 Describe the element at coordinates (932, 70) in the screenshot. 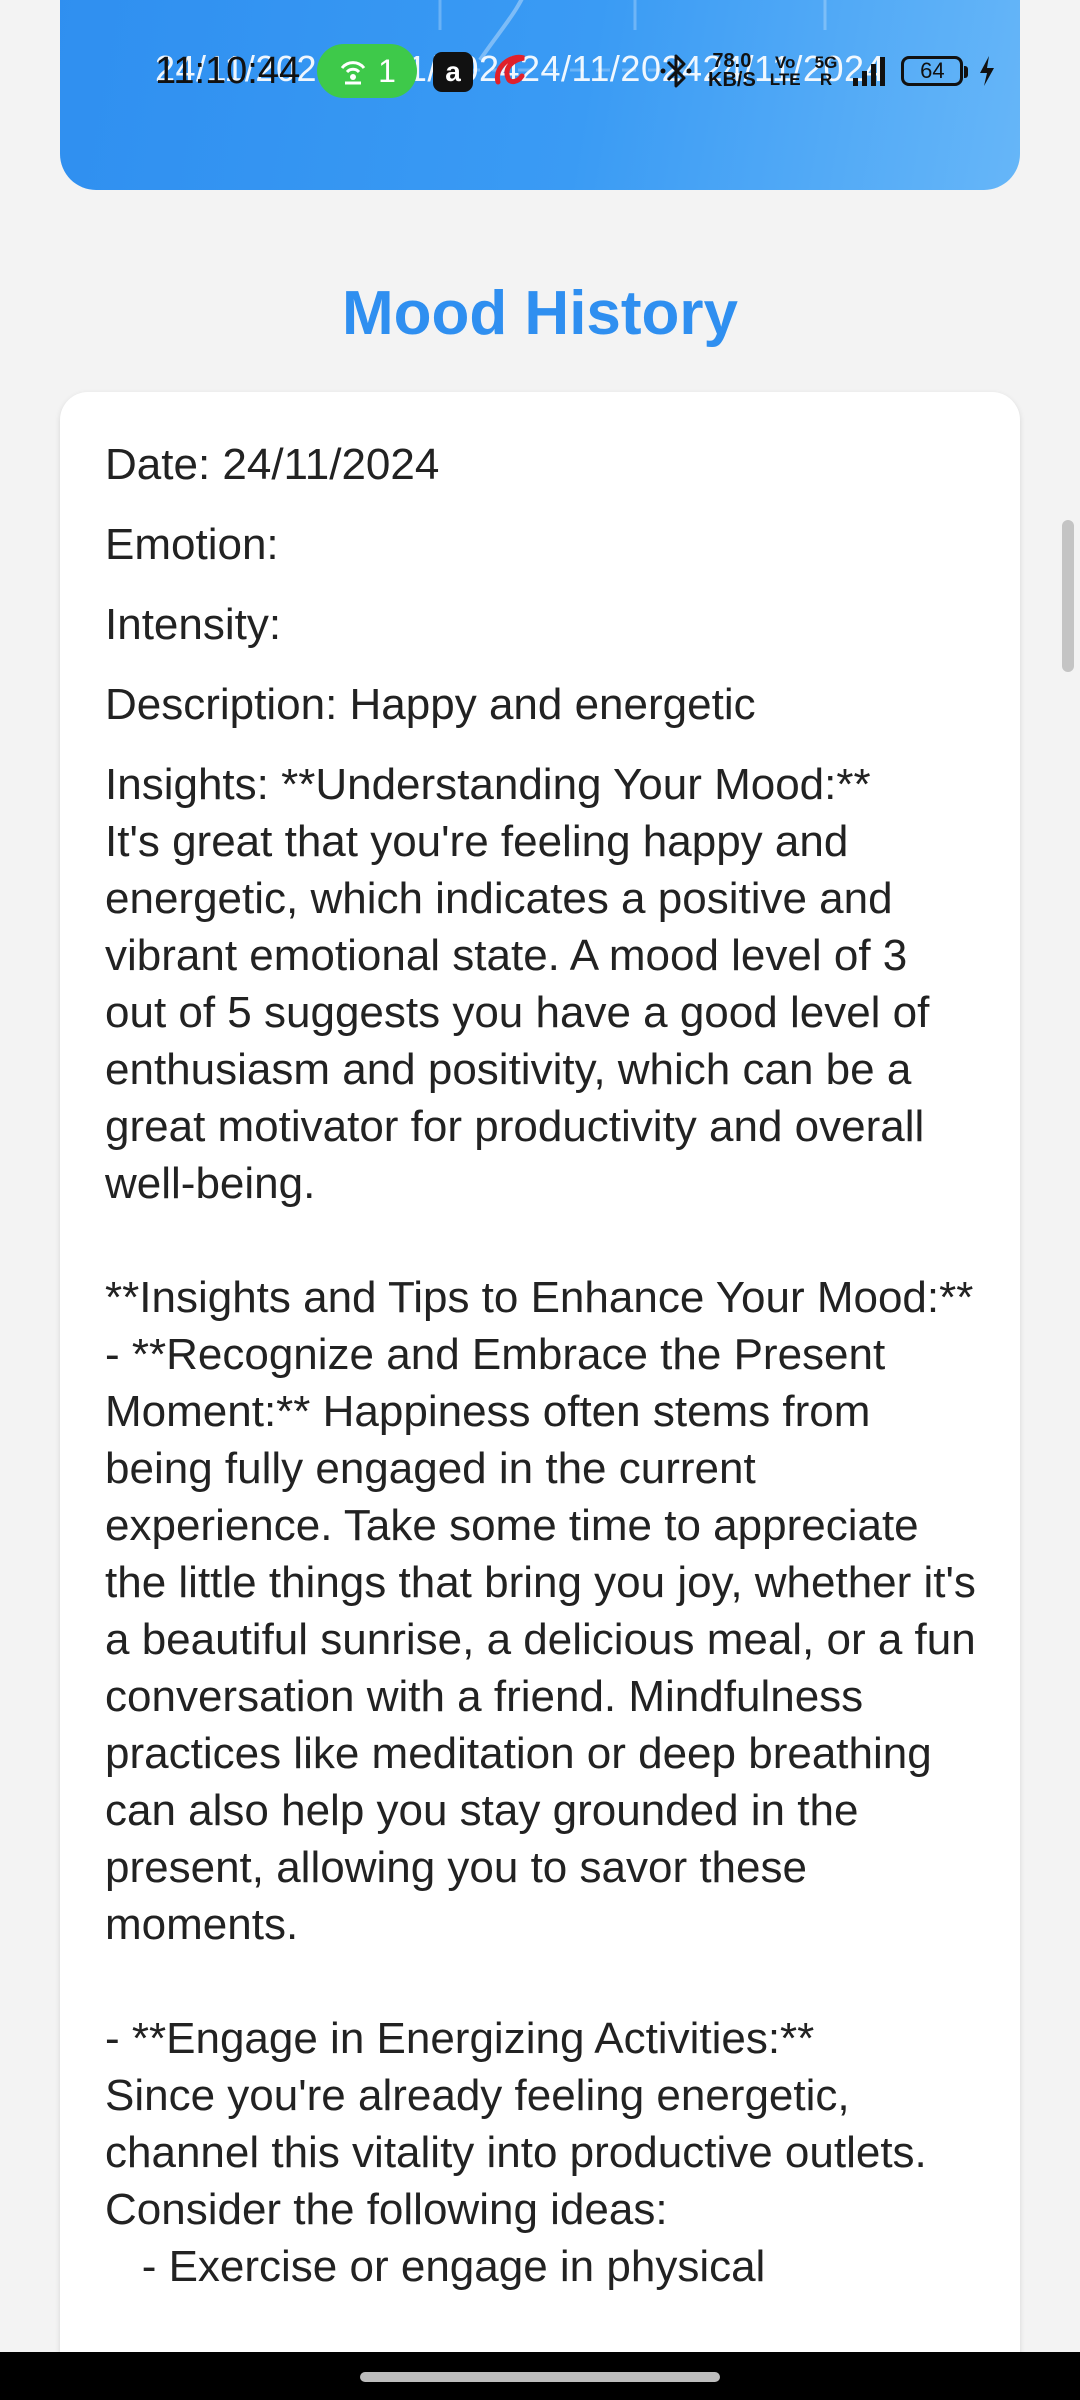

I see `battery-level: 64` at that location.